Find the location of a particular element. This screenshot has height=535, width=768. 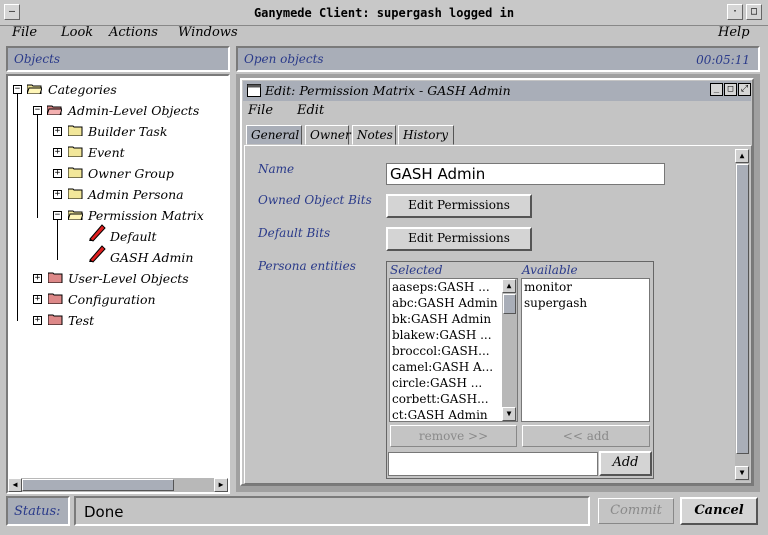

open-objects-label: Open objects is located at coordinates (284, 59).